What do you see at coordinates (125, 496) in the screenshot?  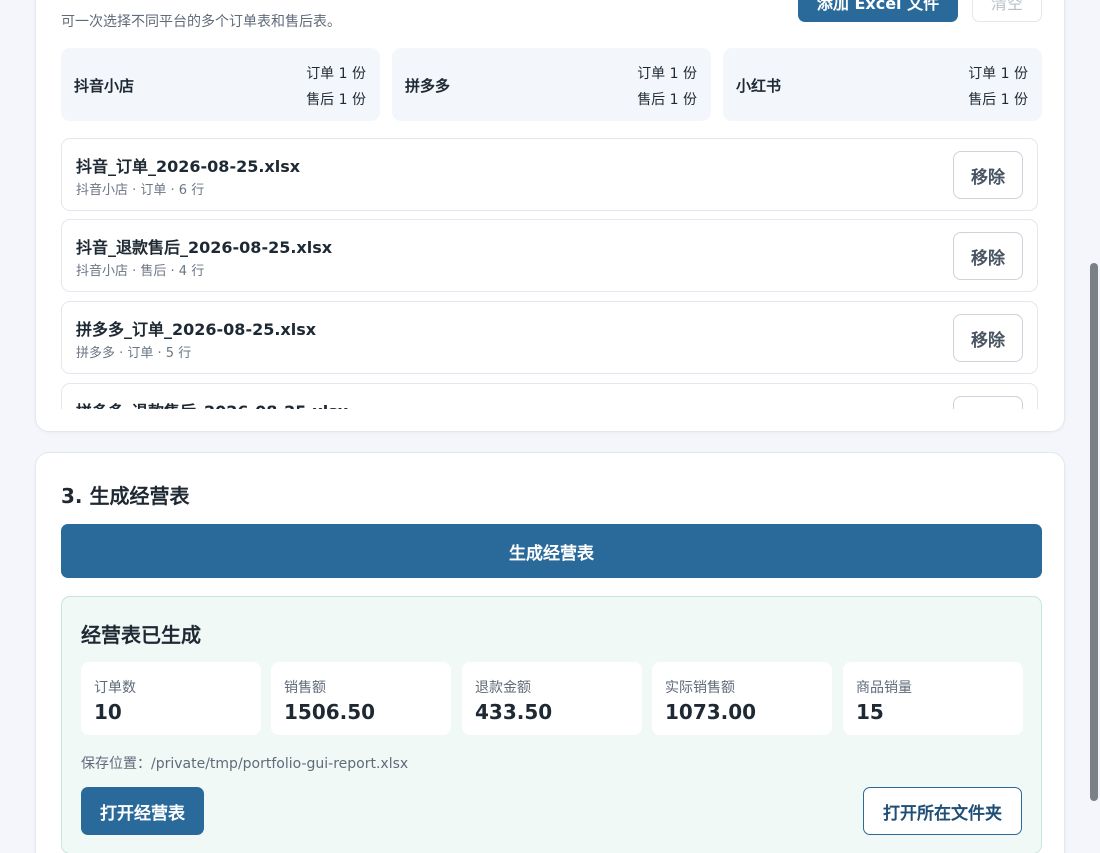 I see `section-title: 3. 生成经营表` at bounding box center [125, 496].